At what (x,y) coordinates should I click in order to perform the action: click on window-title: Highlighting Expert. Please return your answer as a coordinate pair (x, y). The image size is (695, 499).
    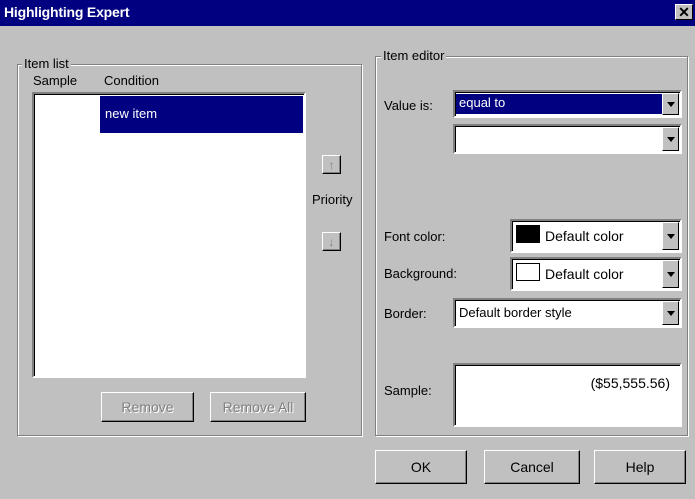
    Looking at the image, I should click on (67, 12).